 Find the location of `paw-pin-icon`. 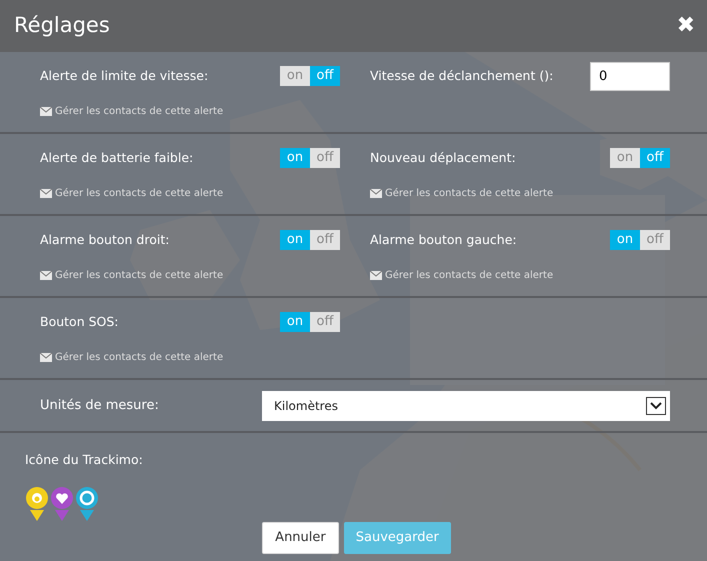

paw-pin-icon is located at coordinates (37, 504).